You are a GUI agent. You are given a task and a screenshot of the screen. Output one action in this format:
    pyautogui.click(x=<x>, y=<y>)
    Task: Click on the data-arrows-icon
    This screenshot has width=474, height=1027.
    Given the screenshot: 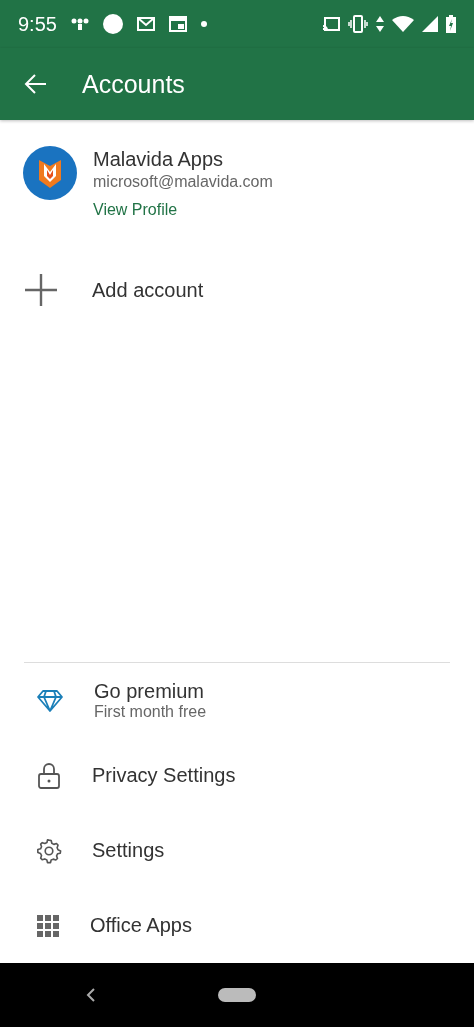 What is the action you would take?
    pyautogui.click(x=380, y=24)
    